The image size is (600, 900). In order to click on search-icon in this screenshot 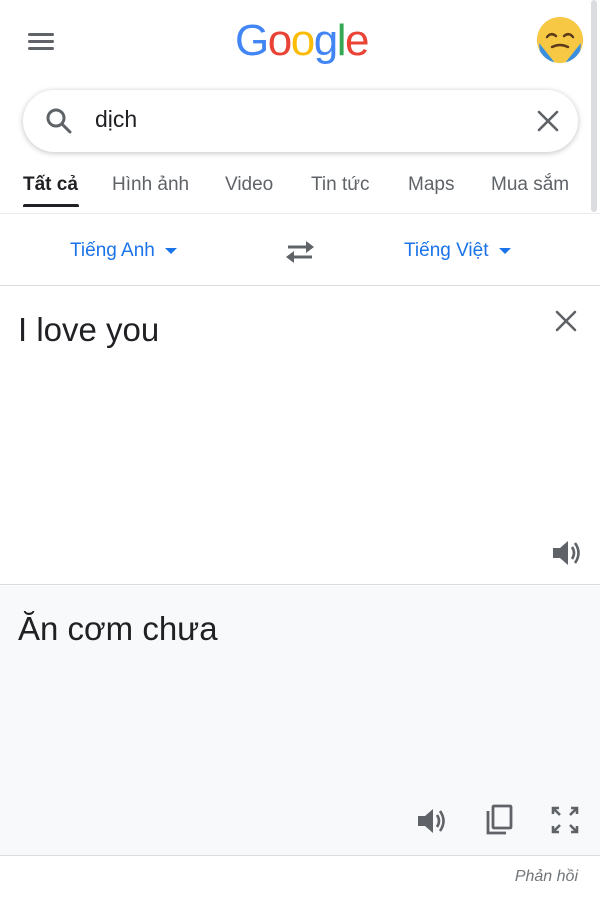, I will do `click(59, 121)`.